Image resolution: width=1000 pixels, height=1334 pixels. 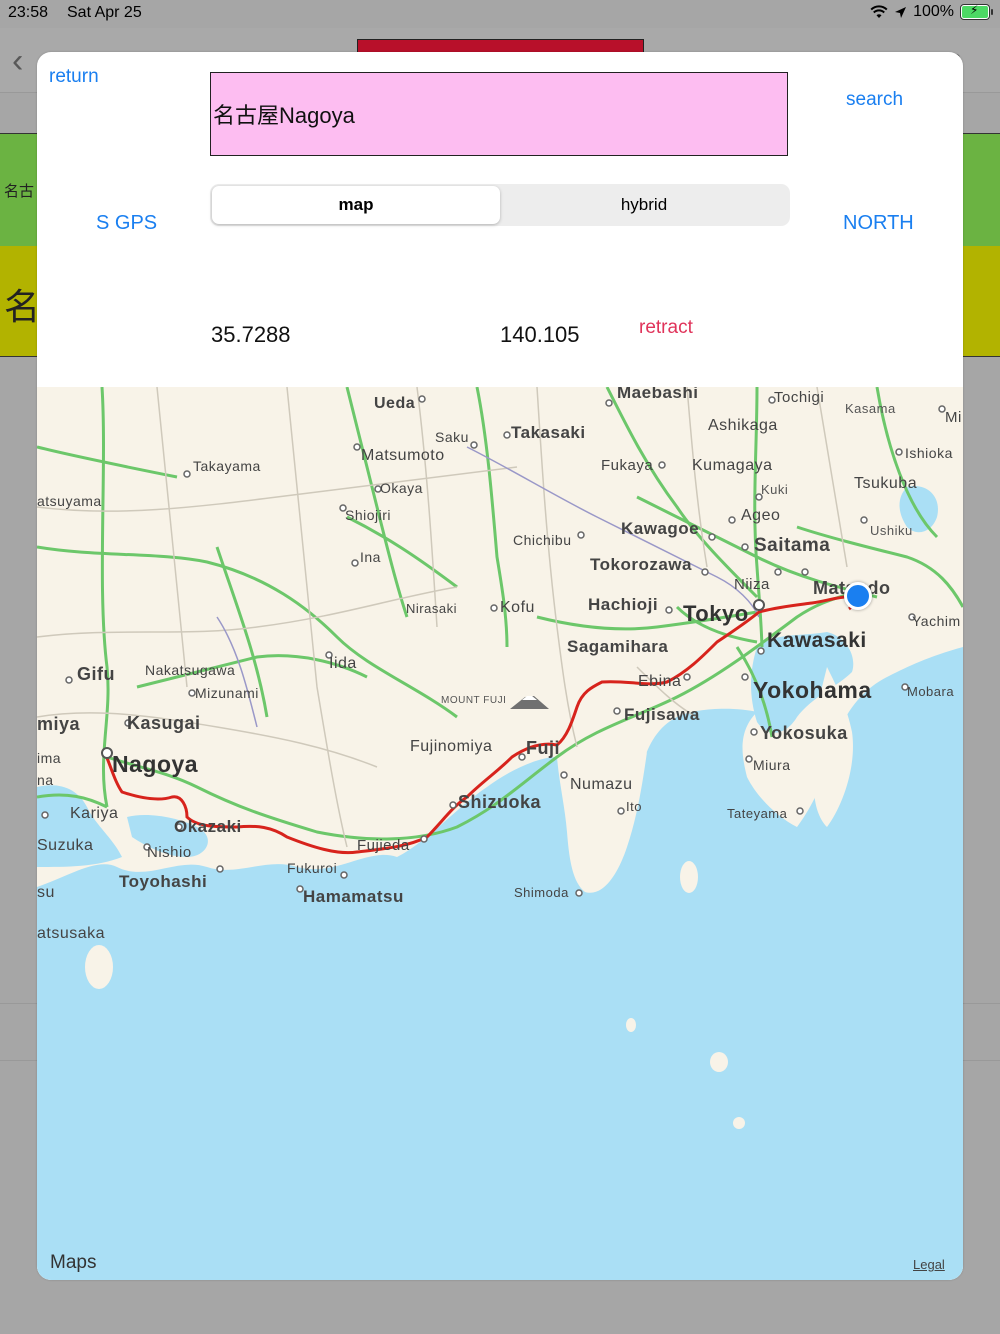 I want to click on map-label: Ushiku, so click(x=891, y=530).